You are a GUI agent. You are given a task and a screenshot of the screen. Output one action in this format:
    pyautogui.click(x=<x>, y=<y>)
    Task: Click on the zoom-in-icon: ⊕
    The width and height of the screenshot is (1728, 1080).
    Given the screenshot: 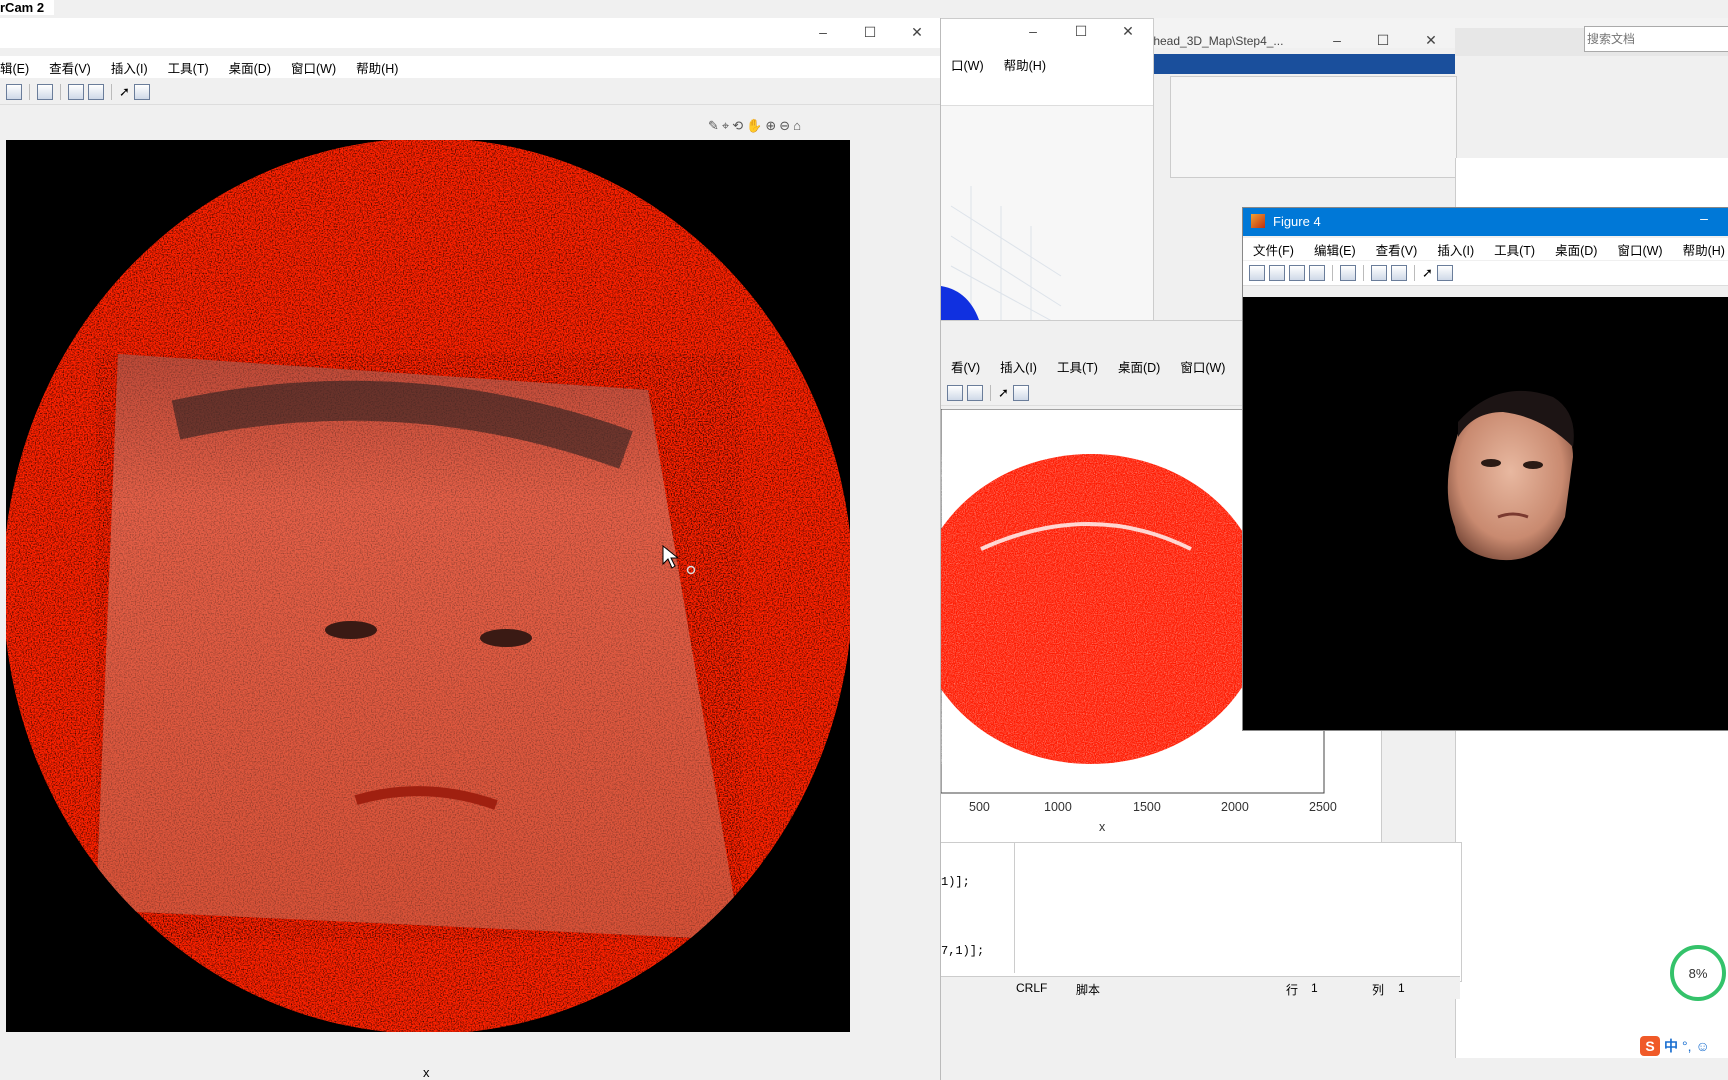 What is the action you would take?
    pyautogui.click(x=770, y=126)
    